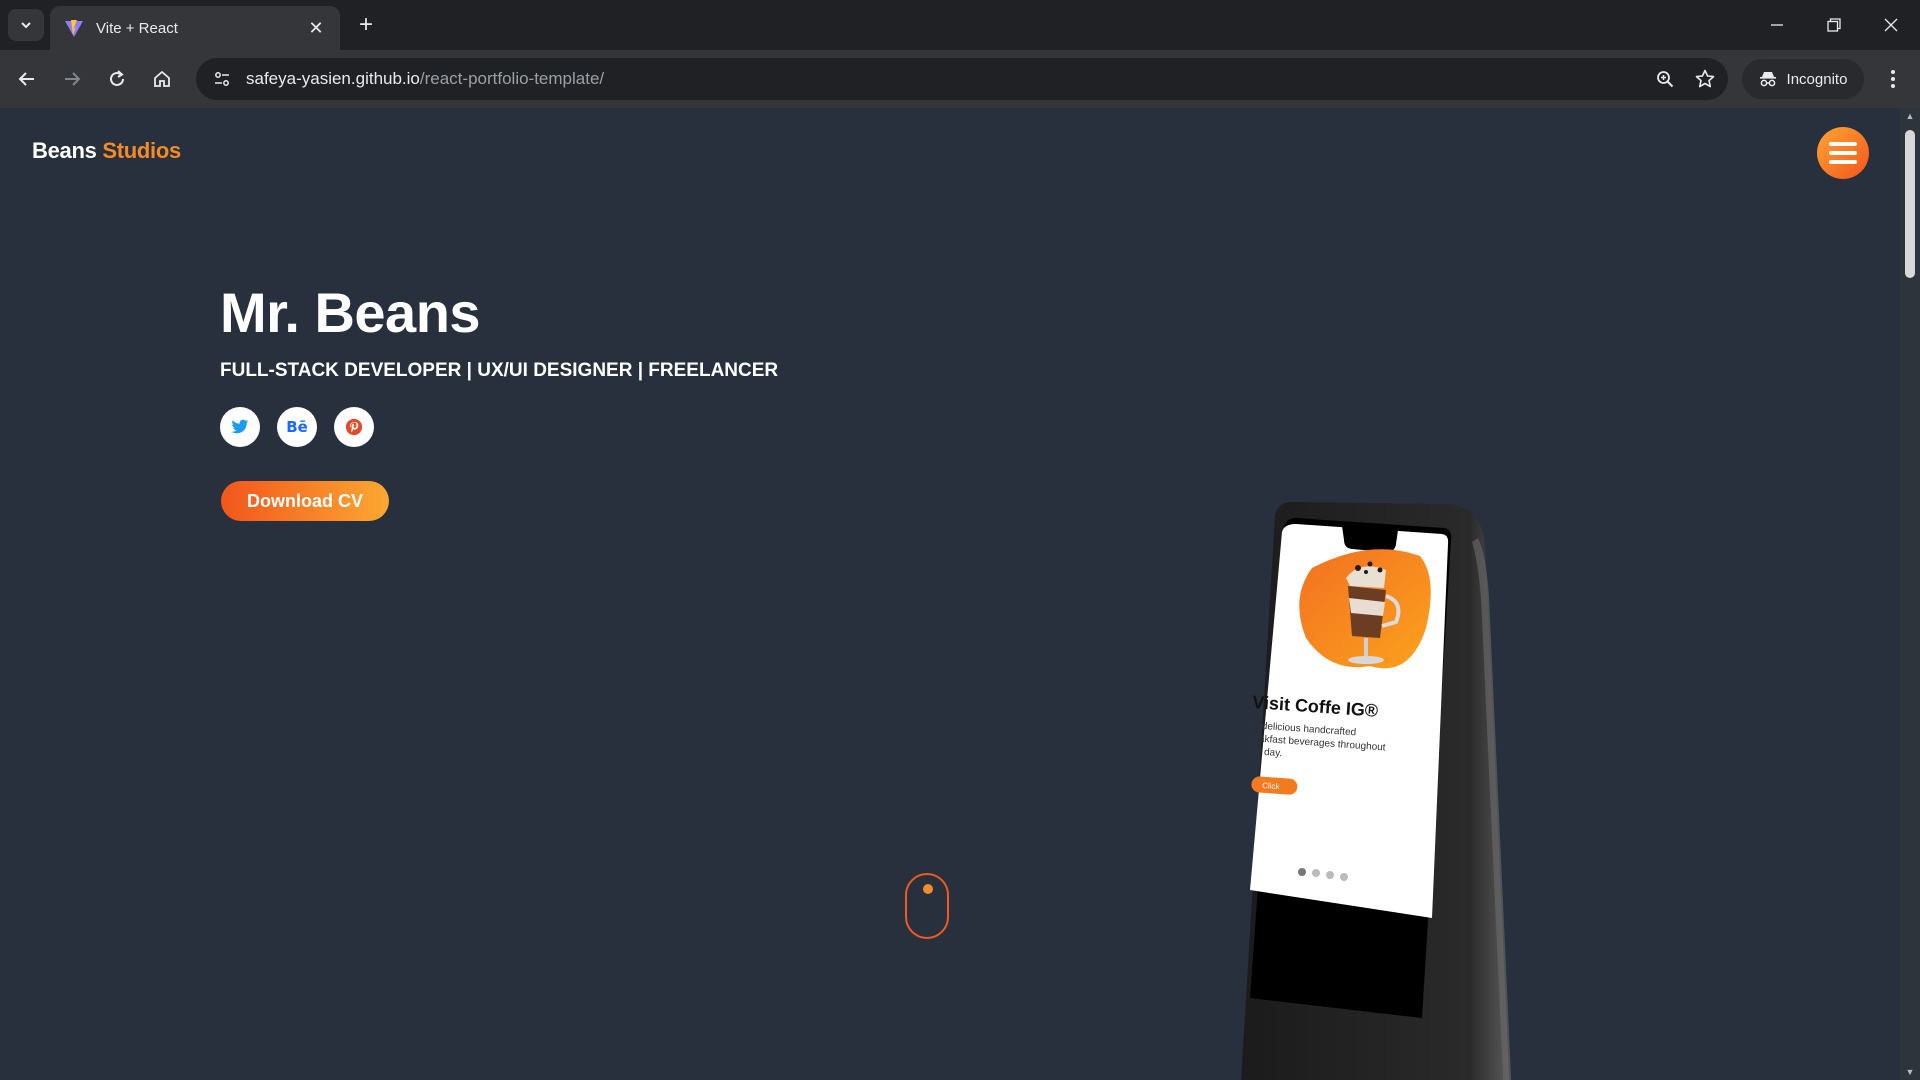  I want to click on tab-search-button, so click(26, 25).